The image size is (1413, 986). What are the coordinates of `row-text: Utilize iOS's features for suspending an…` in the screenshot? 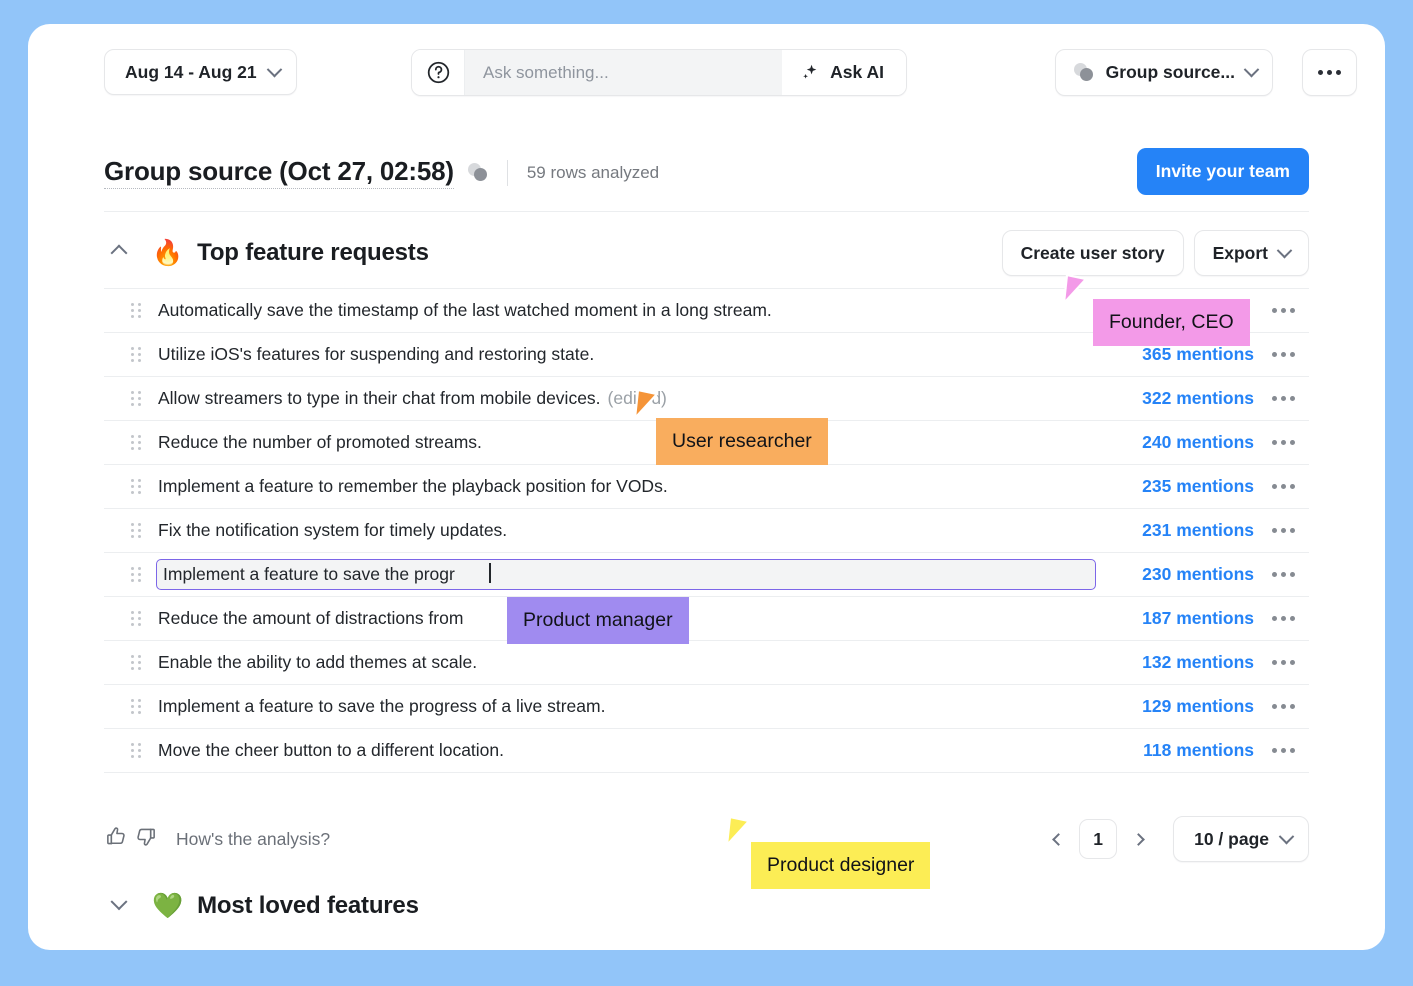 It's located at (376, 354).